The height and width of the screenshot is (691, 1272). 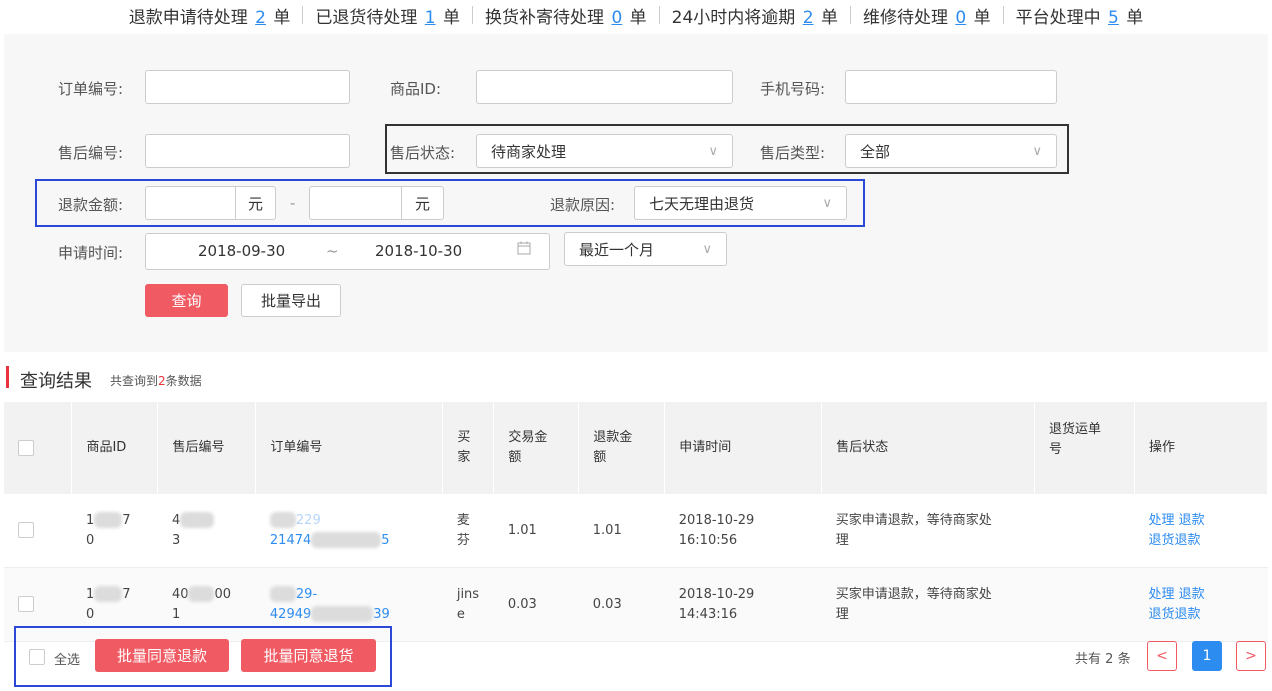 What do you see at coordinates (90, 540) in the screenshot?
I see `pid-end: 0` at bounding box center [90, 540].